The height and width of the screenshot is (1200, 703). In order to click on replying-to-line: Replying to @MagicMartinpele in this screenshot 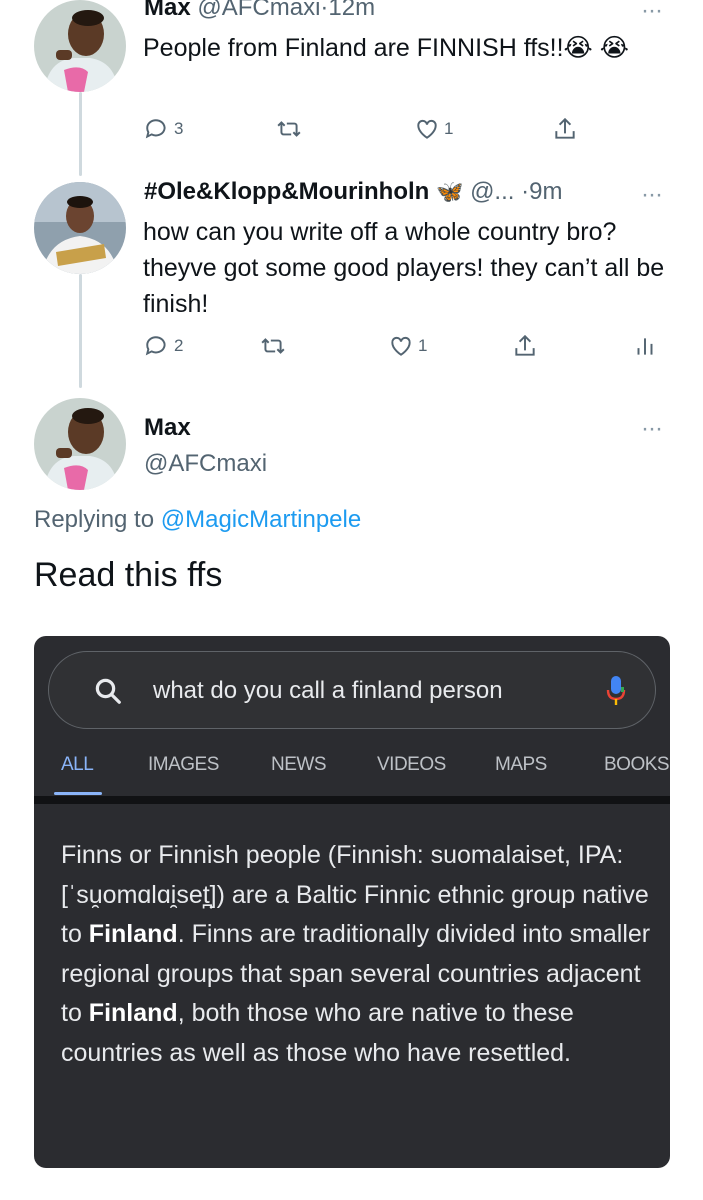, I will do `click(197, 520)`.